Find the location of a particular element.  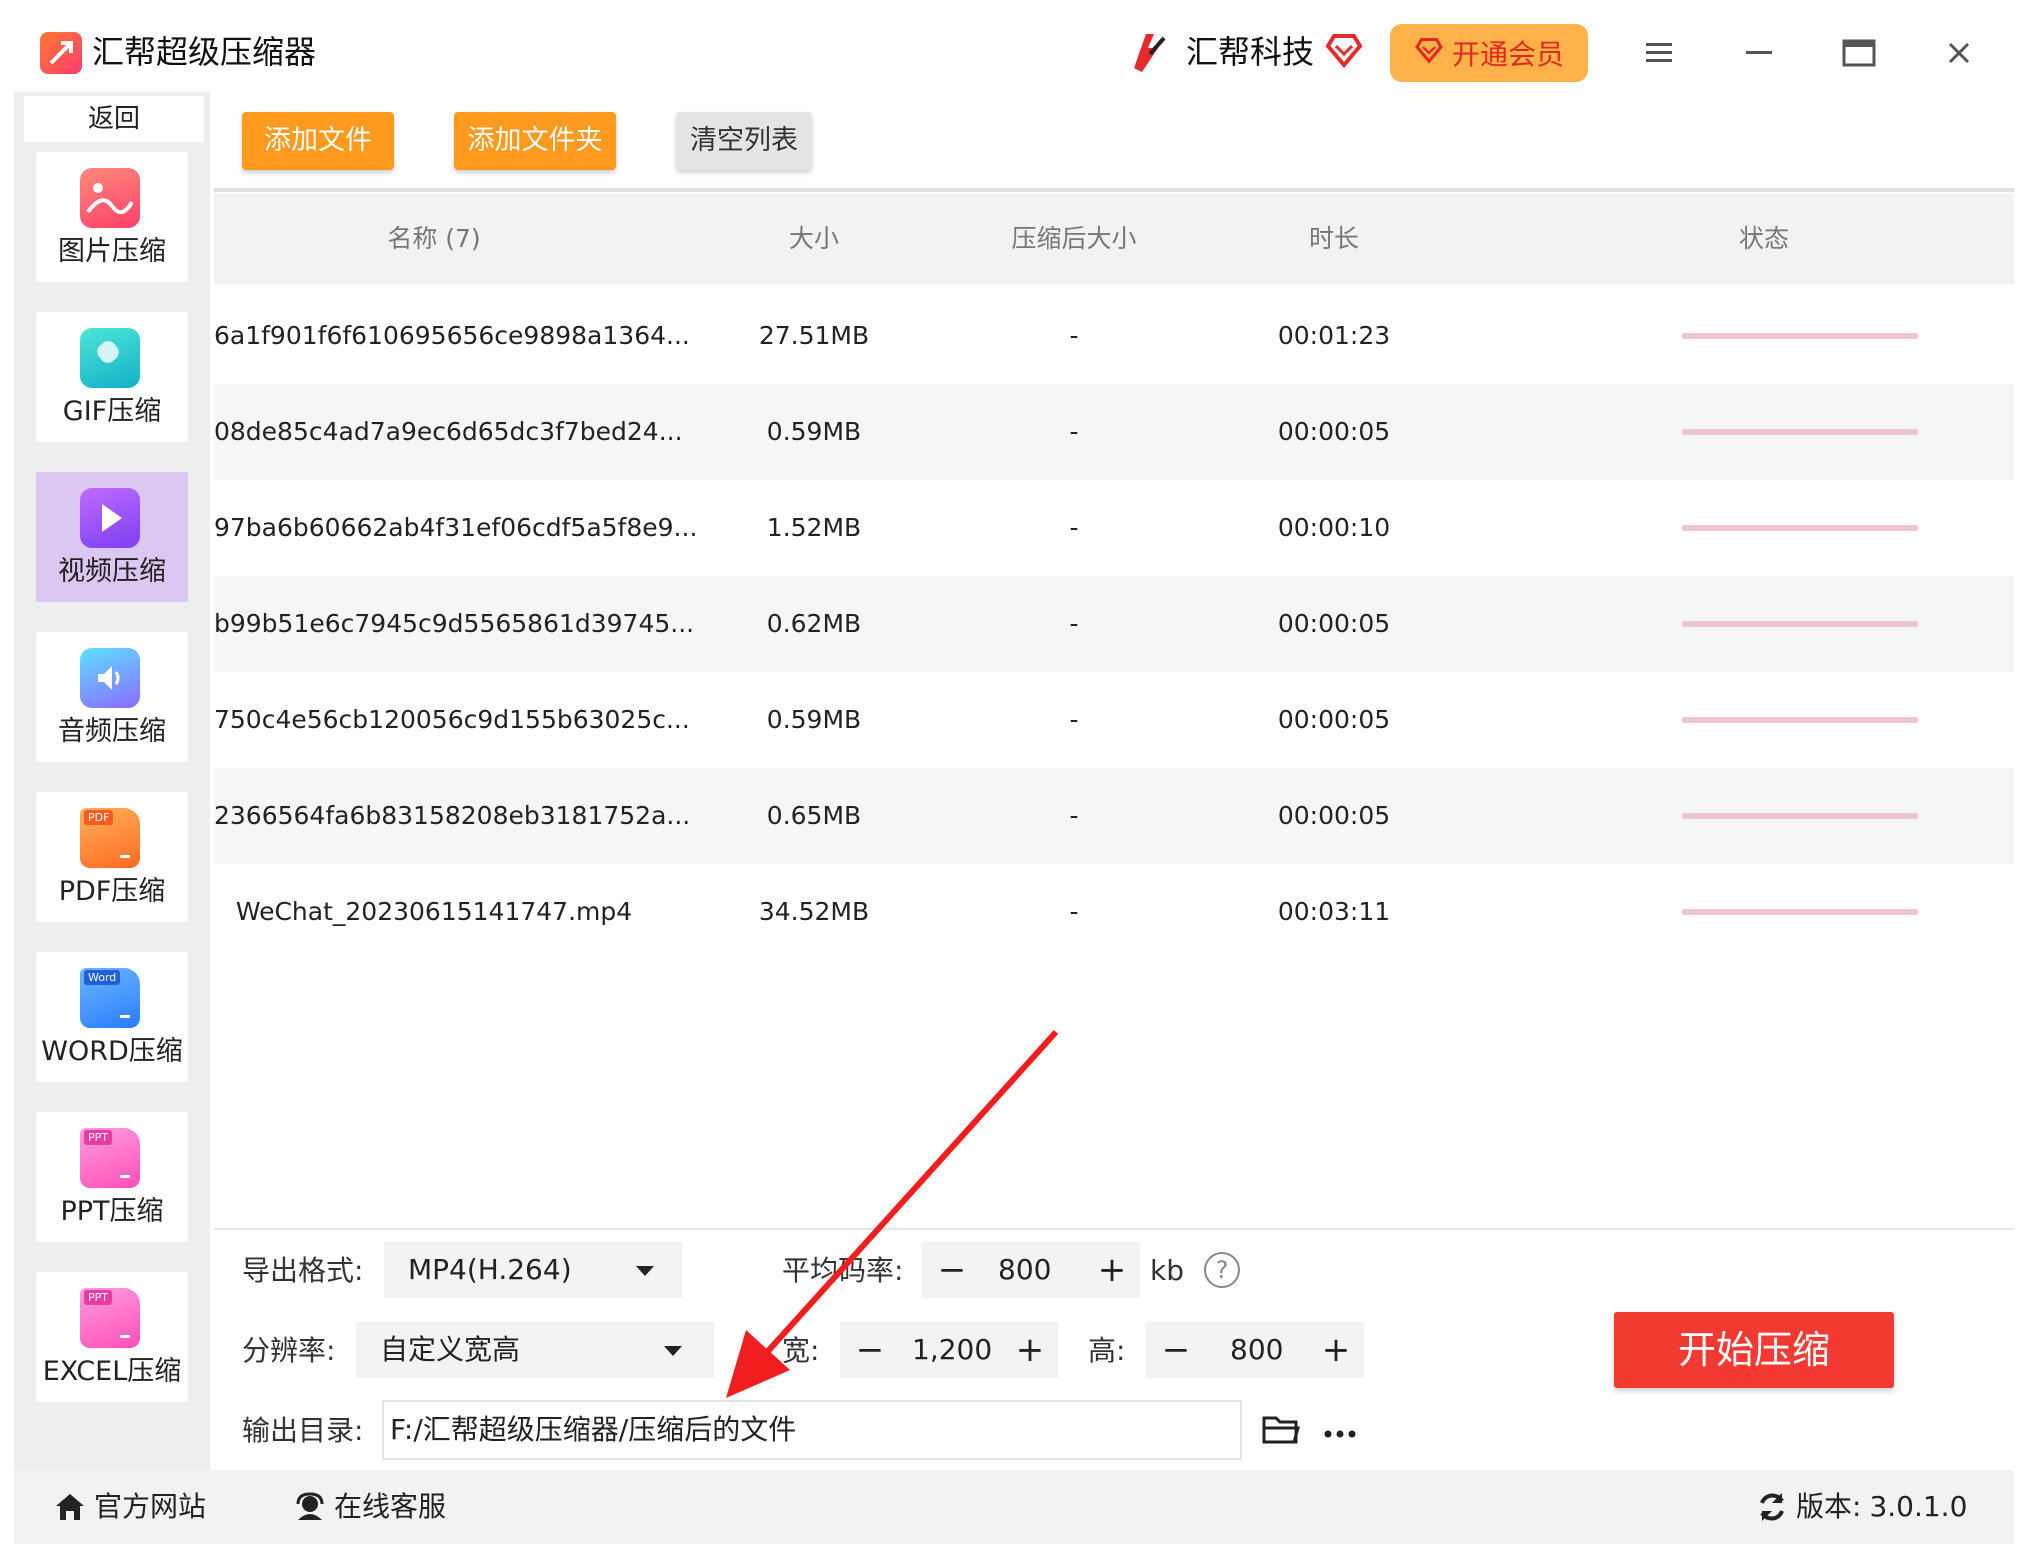

more-options-button is located at coordinates (1340, 1429).